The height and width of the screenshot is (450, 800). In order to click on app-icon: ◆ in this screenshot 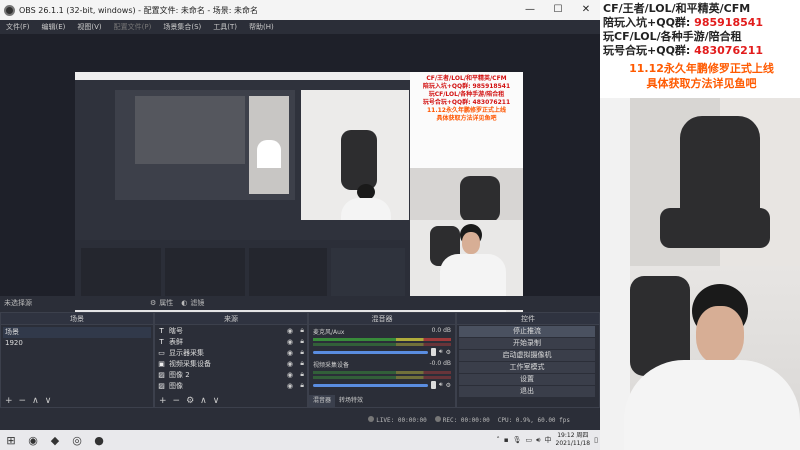, I will do `click(55, 440)`.